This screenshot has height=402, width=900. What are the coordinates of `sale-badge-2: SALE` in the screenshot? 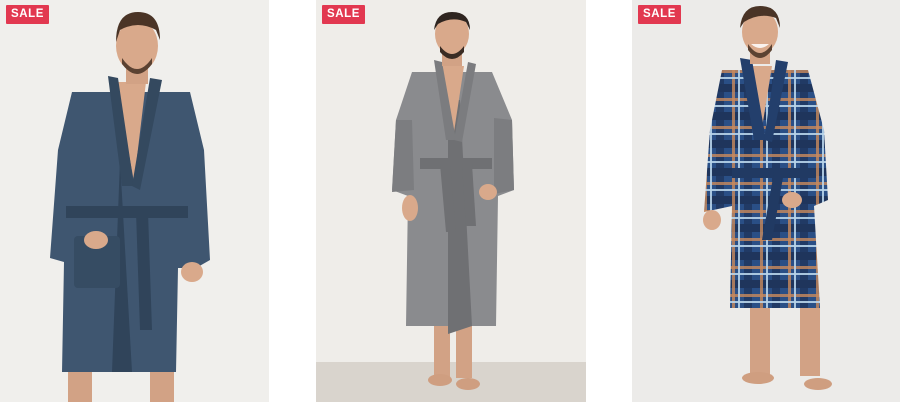 It's located at (344, 14).